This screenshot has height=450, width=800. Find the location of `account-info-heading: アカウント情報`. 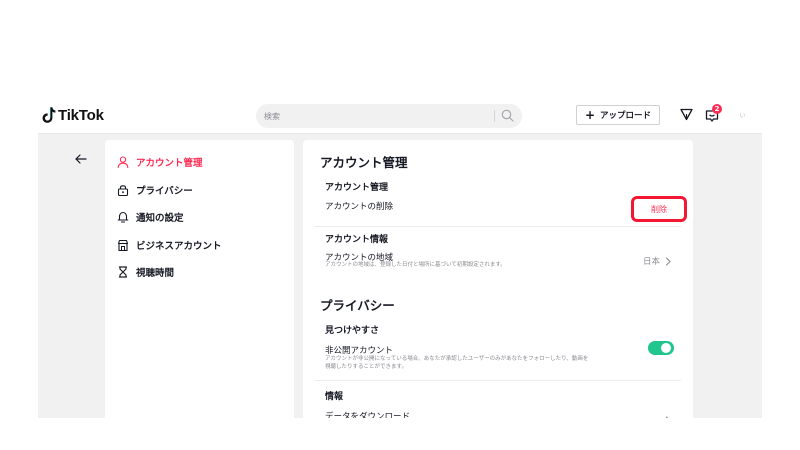

account-info-heading: アカウント情報 is located at coordinates (357, 240).